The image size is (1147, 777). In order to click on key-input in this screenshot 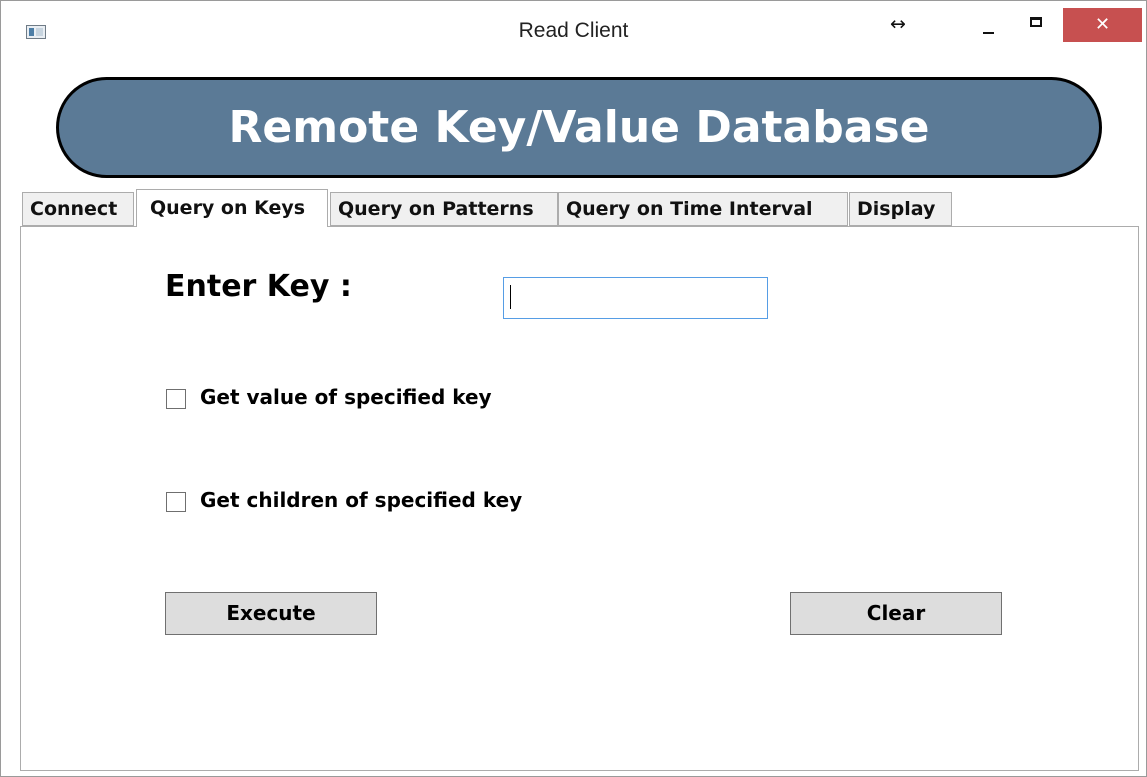, I will do `click(635, 298)`.